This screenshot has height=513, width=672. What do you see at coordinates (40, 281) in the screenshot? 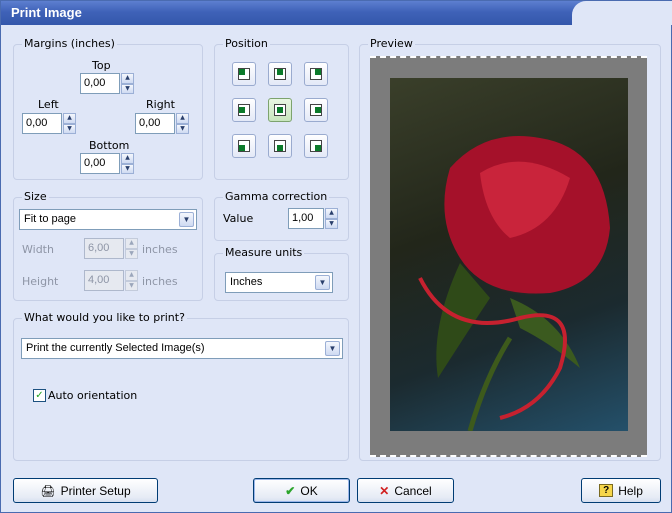
I see `height-label: Height` at bounding box center [40, 281].